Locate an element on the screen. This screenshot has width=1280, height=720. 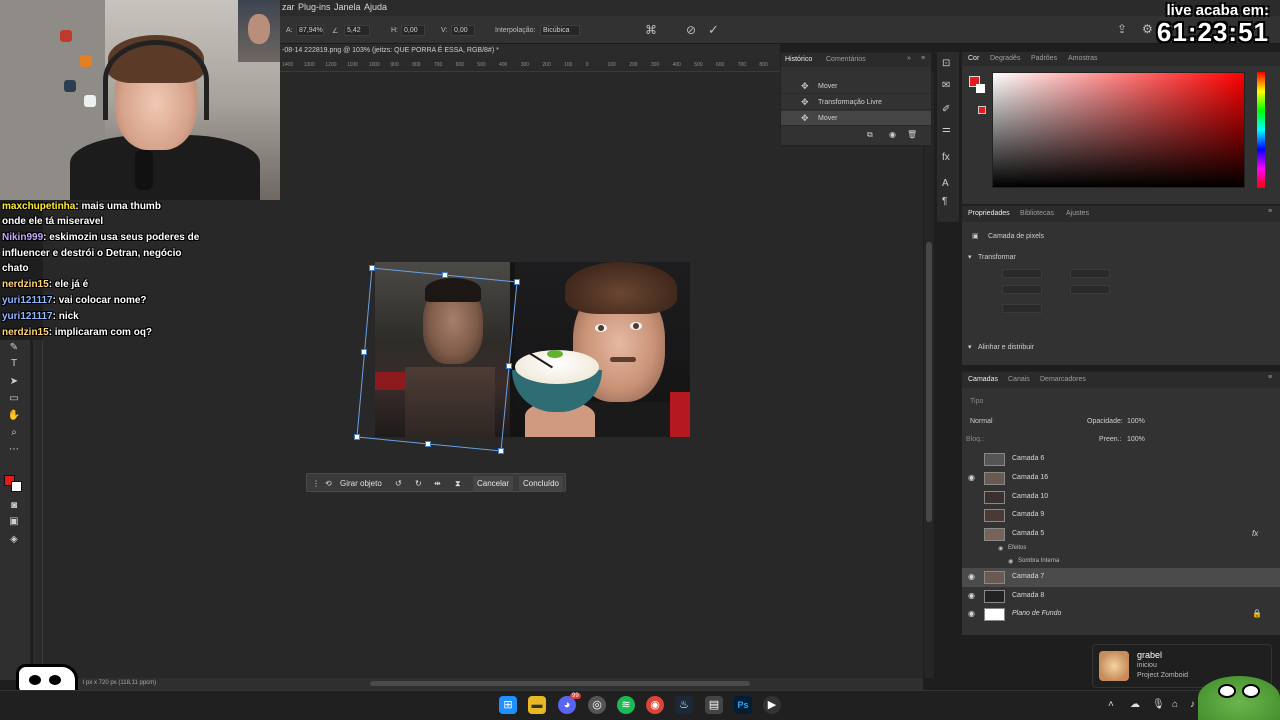
transform-handle-top-right is located at coordinates (517, 282).